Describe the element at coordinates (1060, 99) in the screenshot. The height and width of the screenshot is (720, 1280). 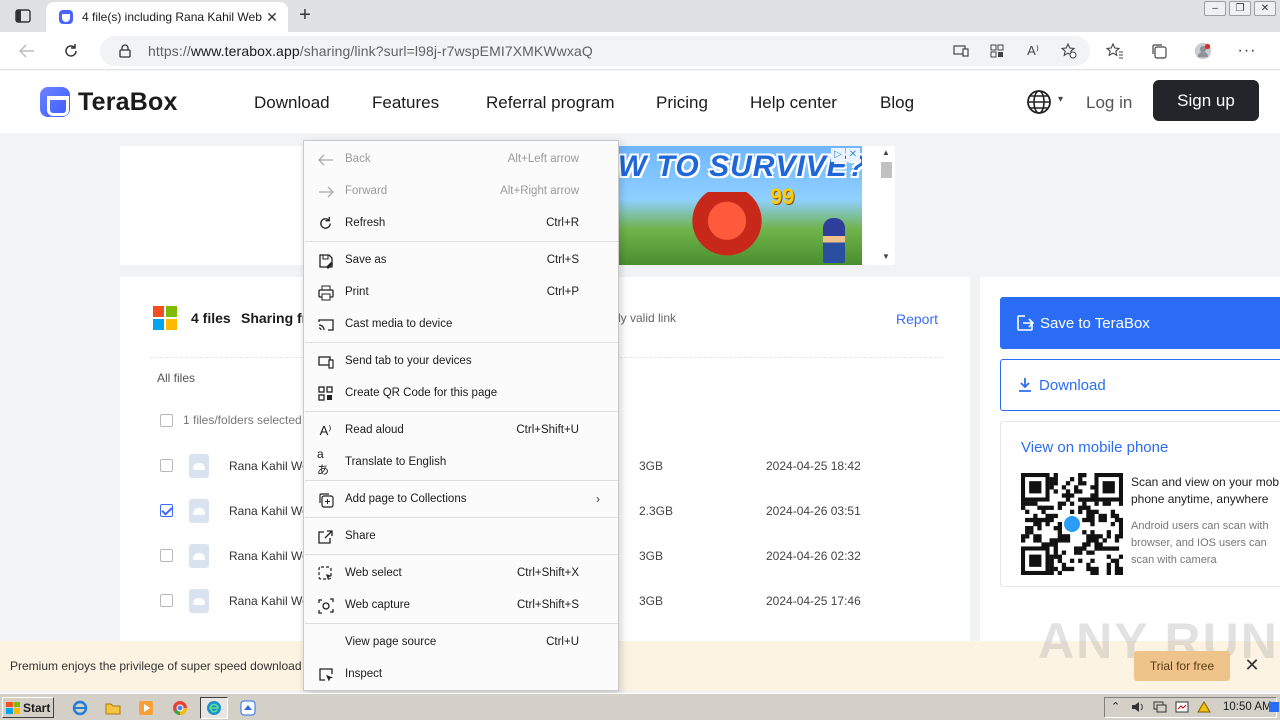
I see `language-caret-icon: ▾` at that location.